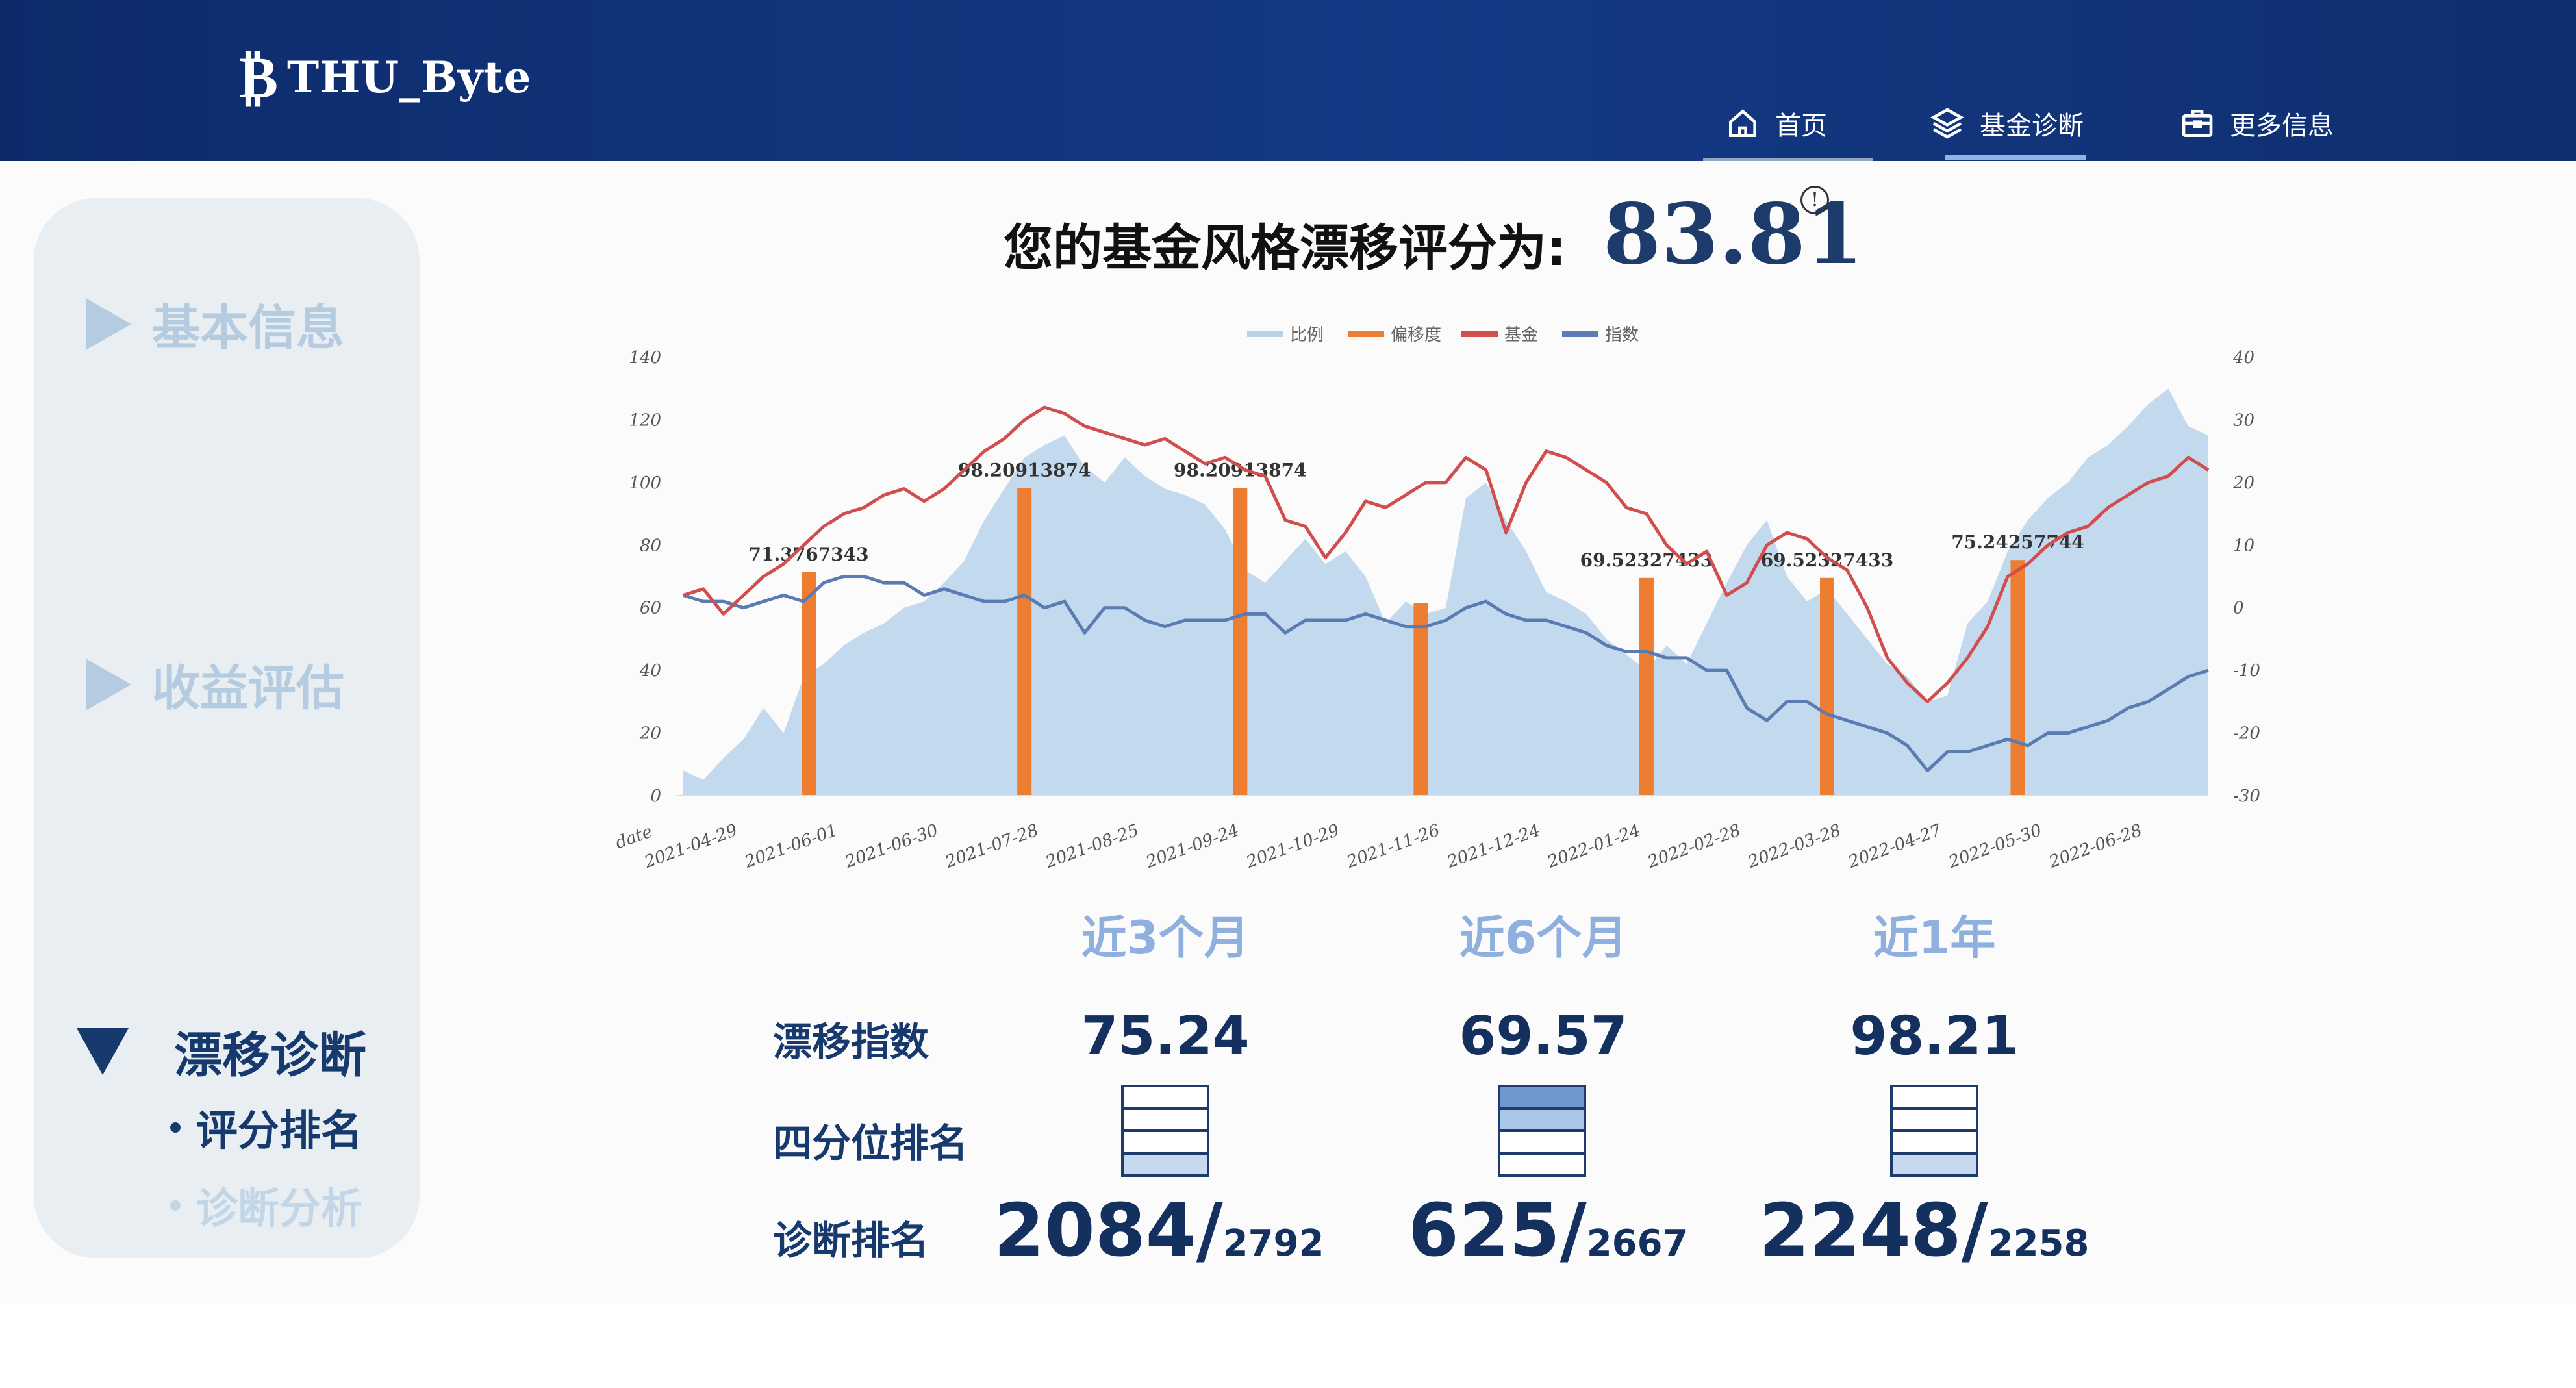  I want to click on quartile-rank-6m, so click(1542, 1131).